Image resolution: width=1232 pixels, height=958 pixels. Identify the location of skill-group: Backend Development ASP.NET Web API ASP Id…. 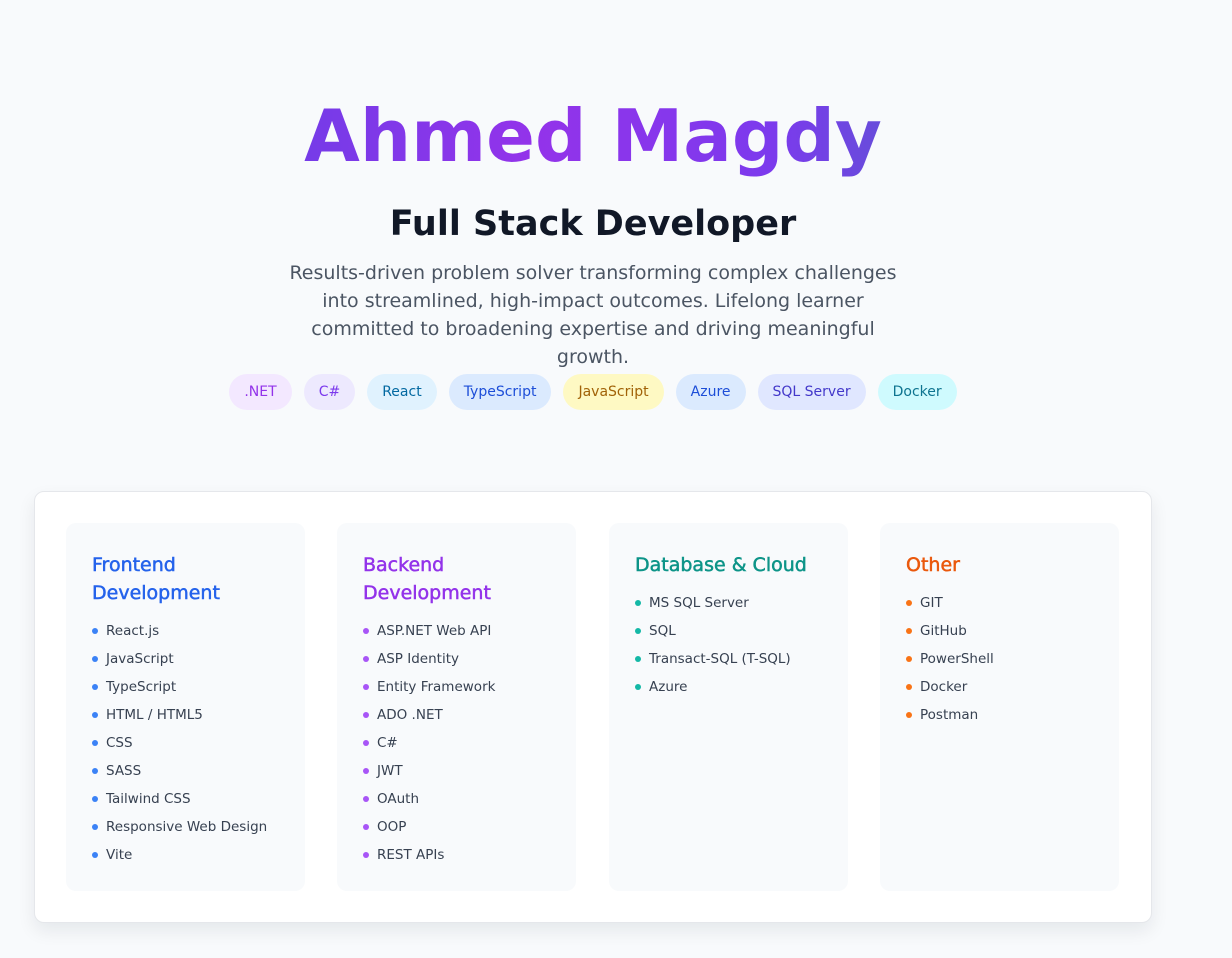
(456, 707).